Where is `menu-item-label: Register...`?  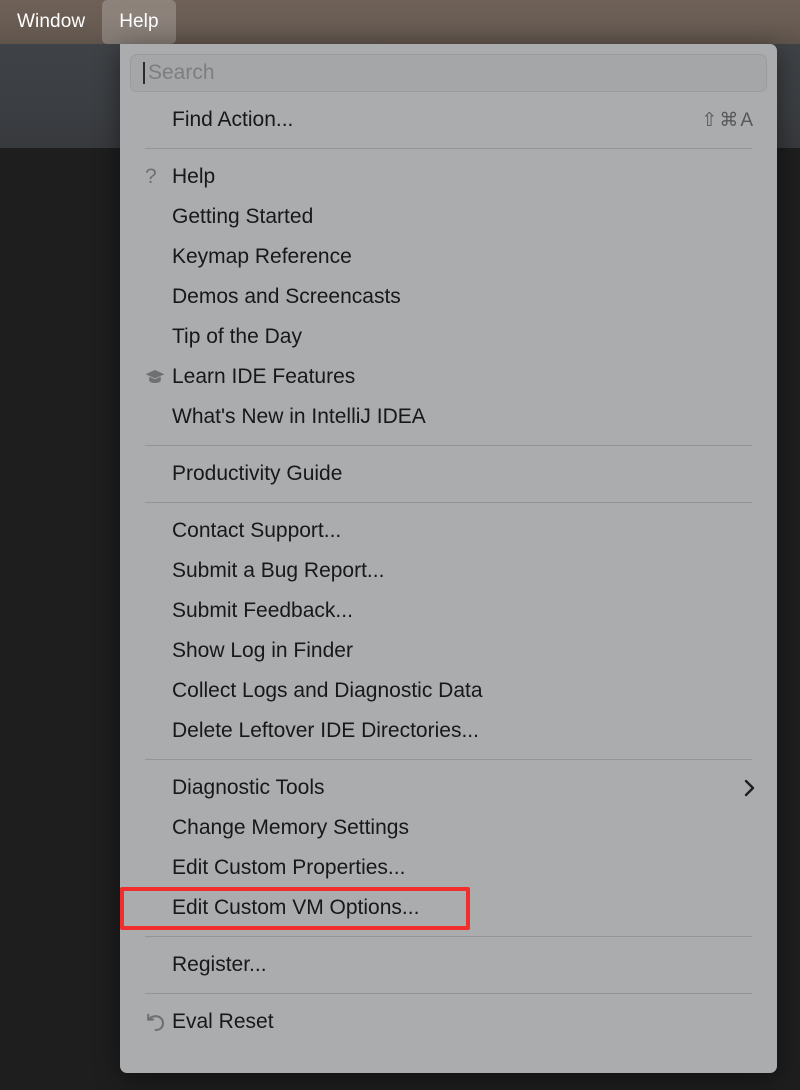
menu-item-label: Register... is located at coordinates (219, 964).